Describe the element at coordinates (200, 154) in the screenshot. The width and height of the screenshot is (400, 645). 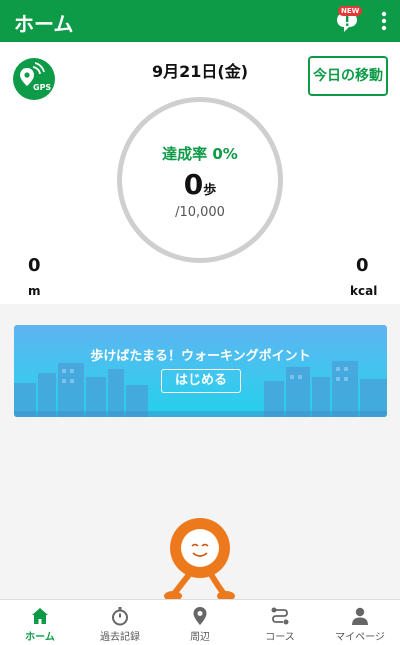
I see `achievement-rate: 達成率 0%` at that location.